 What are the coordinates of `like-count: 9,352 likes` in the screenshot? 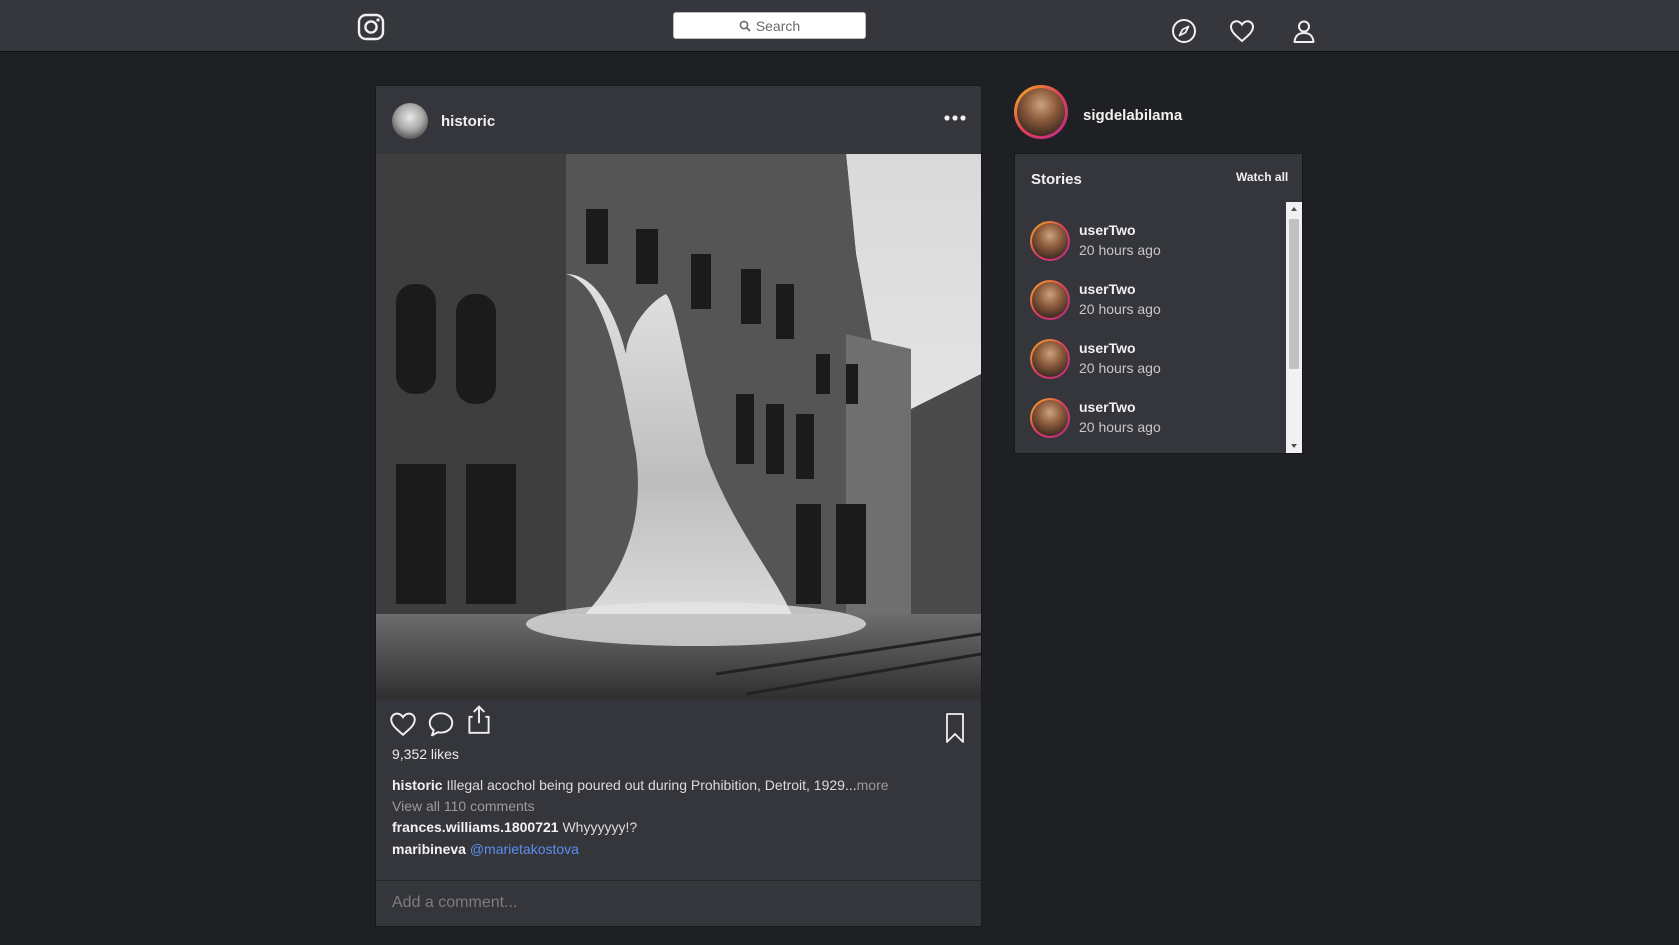 It's located at (425, 754).